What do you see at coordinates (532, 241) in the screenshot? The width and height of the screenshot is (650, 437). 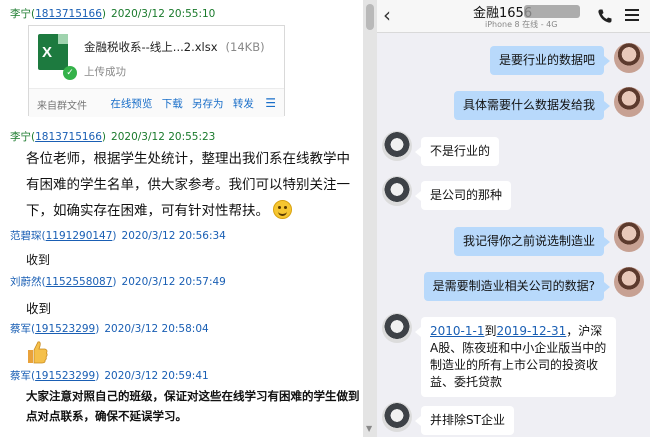 I see `sent-message-bubble: 我记得你之前说选制造业` at bounding box center [532, 241].